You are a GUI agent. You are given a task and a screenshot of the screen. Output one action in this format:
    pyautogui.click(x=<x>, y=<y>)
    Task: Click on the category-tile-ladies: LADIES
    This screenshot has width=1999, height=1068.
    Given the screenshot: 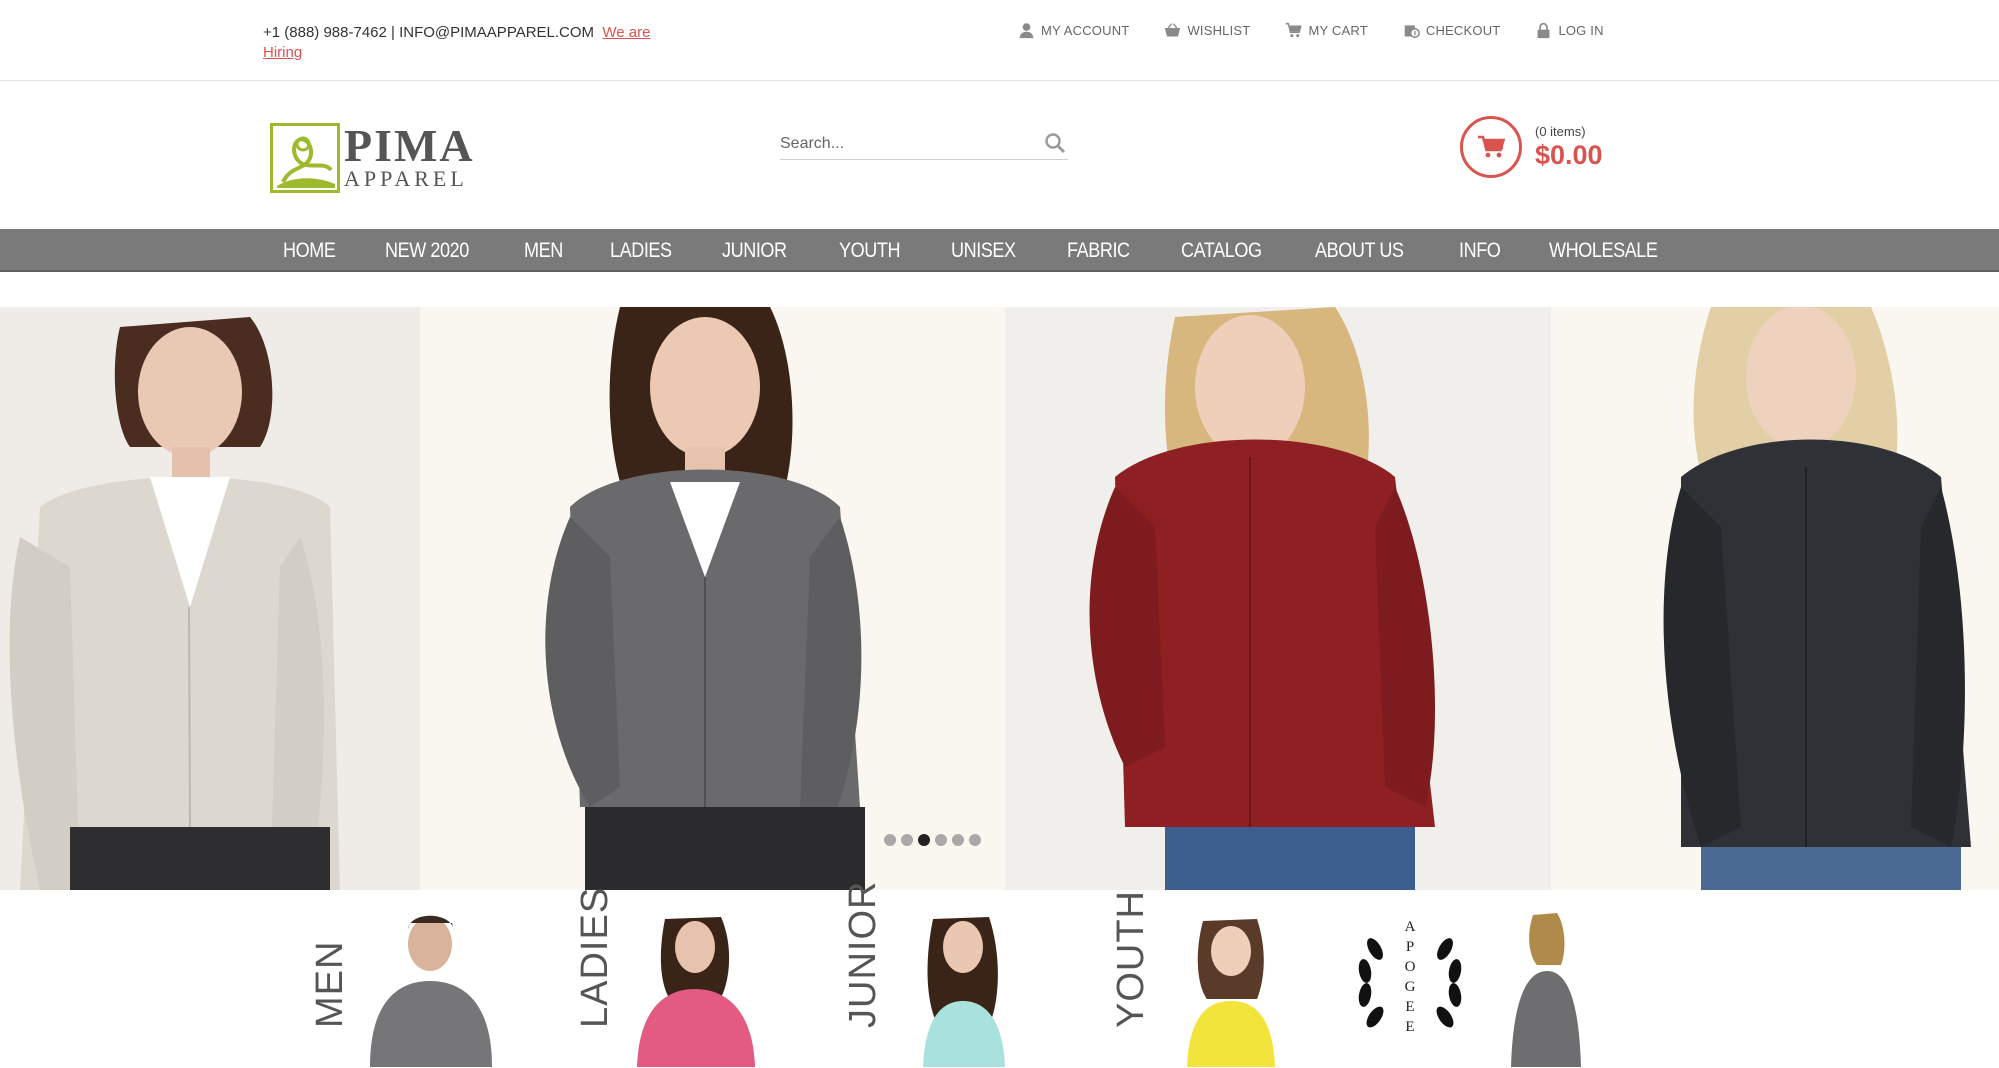 What is the action you would take?
    pyautogui.click(x=670, y=977)
    